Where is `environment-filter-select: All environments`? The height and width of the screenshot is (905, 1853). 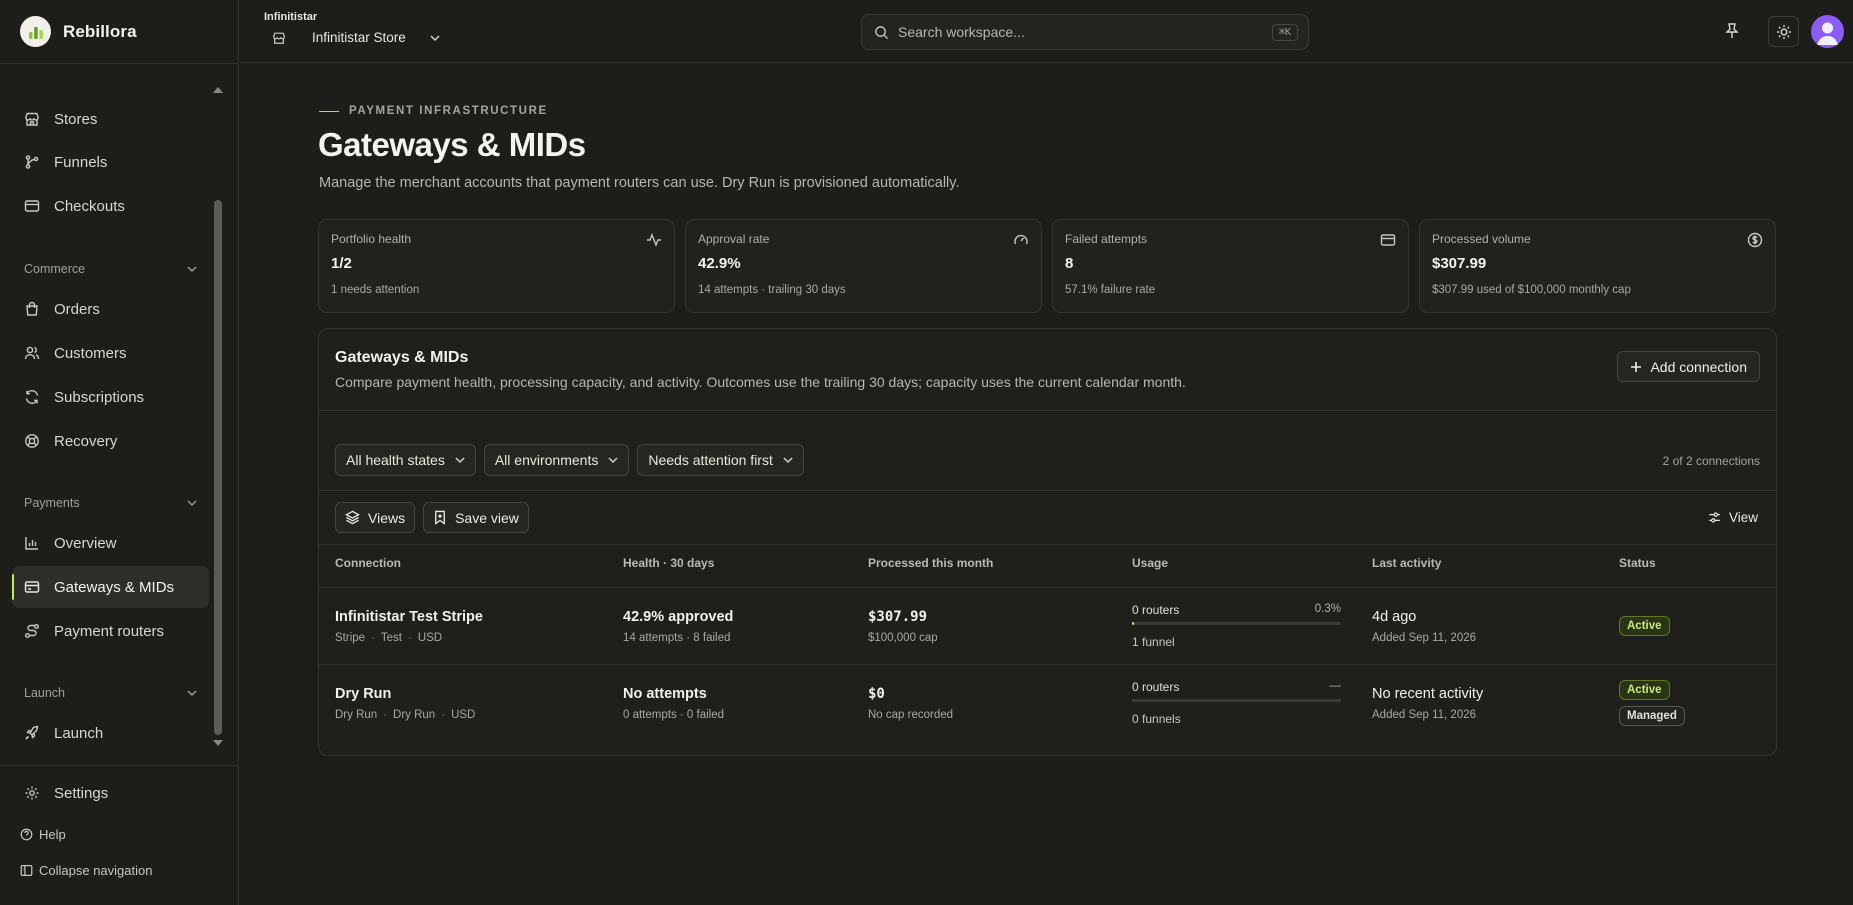
environment-filter-select: All environments is located at coordinates (556, 460).